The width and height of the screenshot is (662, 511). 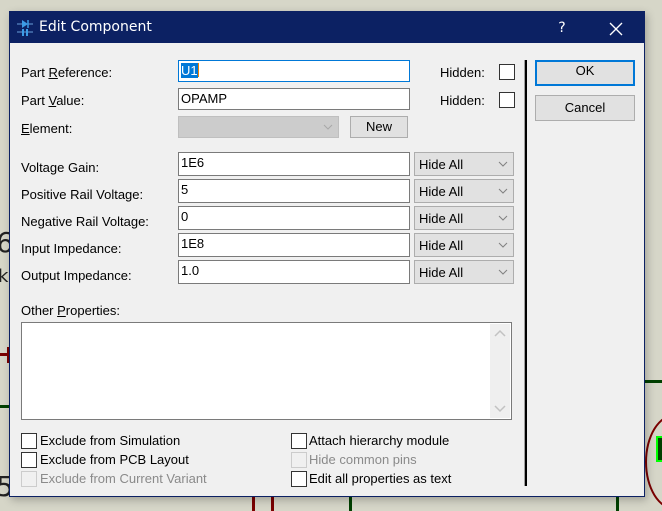 What do you see at coordinates (379, 440) in the screenshot?
I see `checkbox-label: Attach hierarchy module` at bounding box center [379, 440].